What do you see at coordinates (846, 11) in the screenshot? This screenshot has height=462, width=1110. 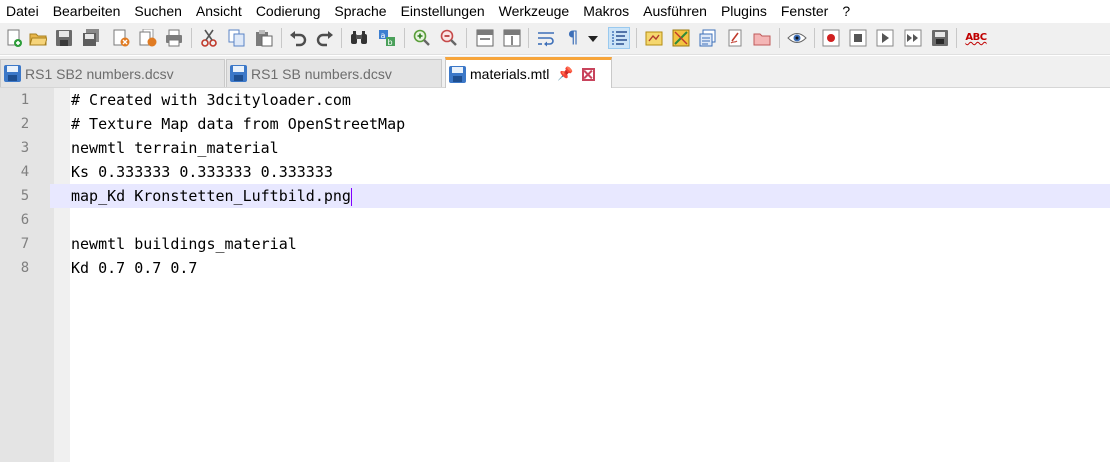 I see `menu-help: ?` at bounding box center [846, 11].